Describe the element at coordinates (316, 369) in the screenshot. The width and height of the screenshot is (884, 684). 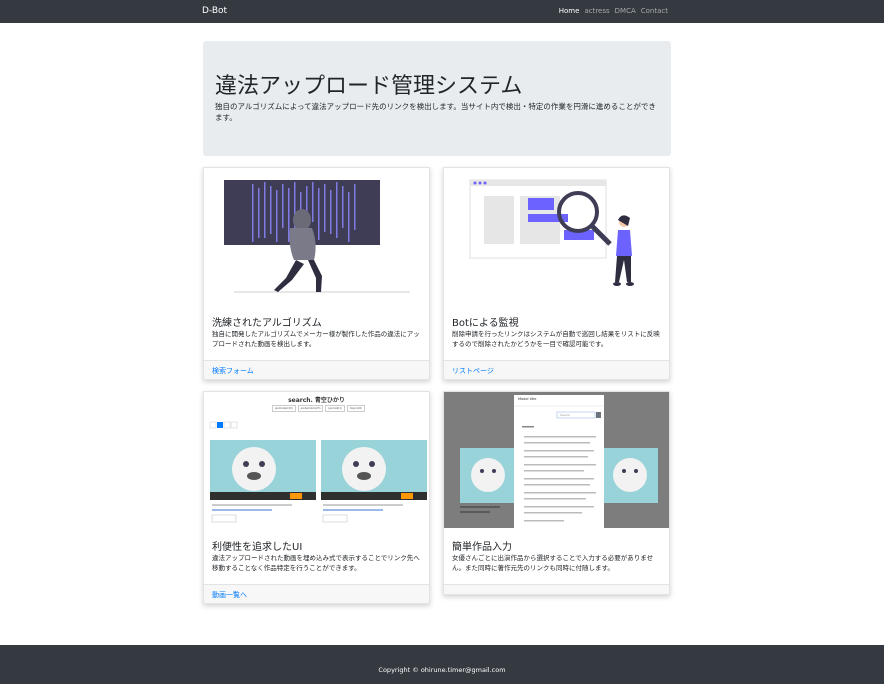
I see `card-footer: 検索フォーム` at that location.